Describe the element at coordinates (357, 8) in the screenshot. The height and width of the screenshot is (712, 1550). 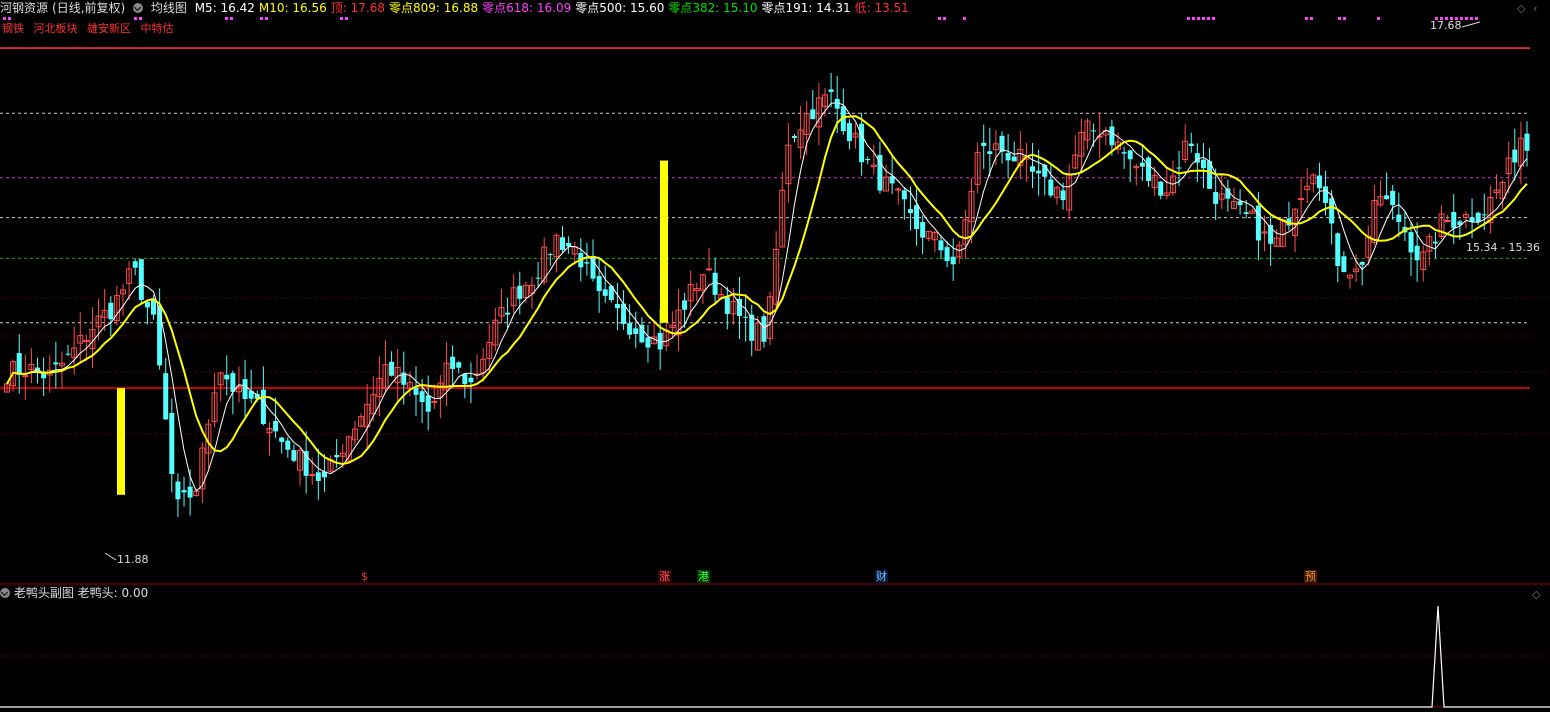
I see `indicator-2: 顶: 17.68` at that location.